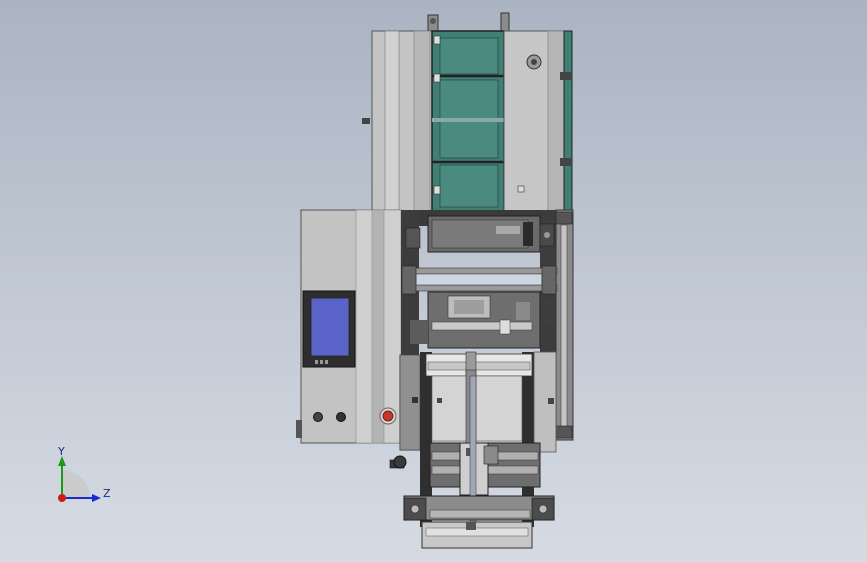  What do you see at coordinates (76, 484) in the screenshot?
I see `triad-shading` at bounding box center [76, 484].